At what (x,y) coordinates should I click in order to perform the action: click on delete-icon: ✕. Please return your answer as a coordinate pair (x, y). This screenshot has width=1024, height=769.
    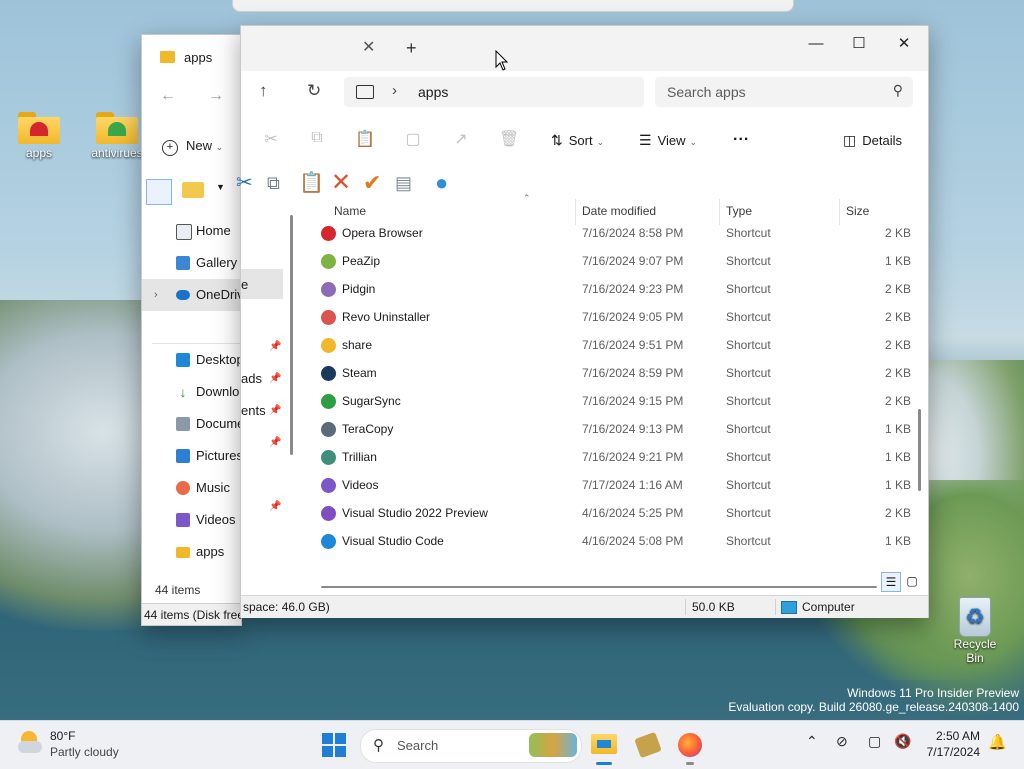
    Looking at the image, I should click on (341, 183).